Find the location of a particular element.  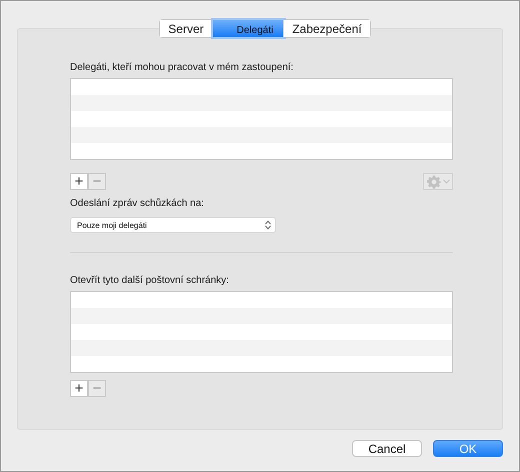

tab: Delegáti is located at coordinates (248, 28).